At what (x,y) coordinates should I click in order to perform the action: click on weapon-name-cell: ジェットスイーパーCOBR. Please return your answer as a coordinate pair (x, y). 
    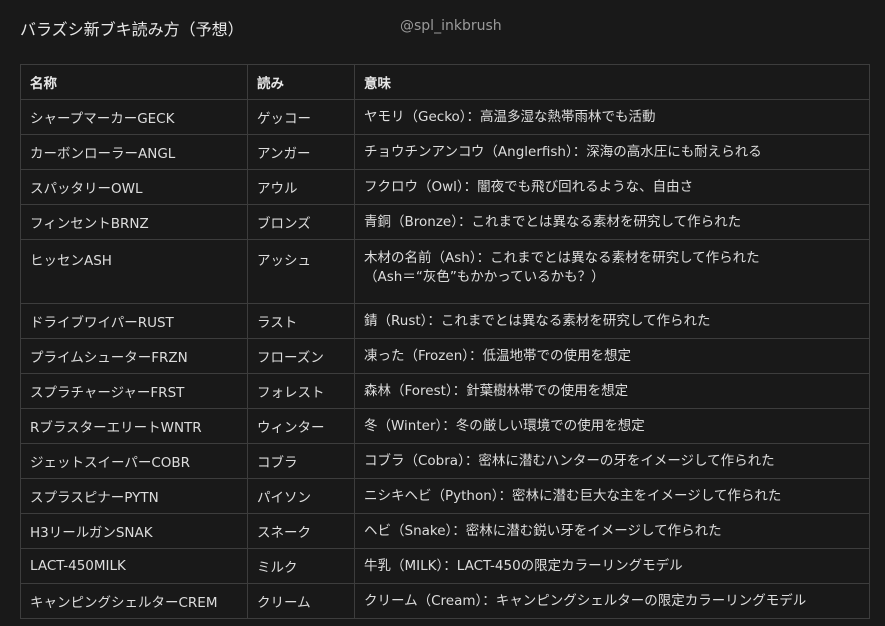
    Looking at the image, I should click on (134, 461).